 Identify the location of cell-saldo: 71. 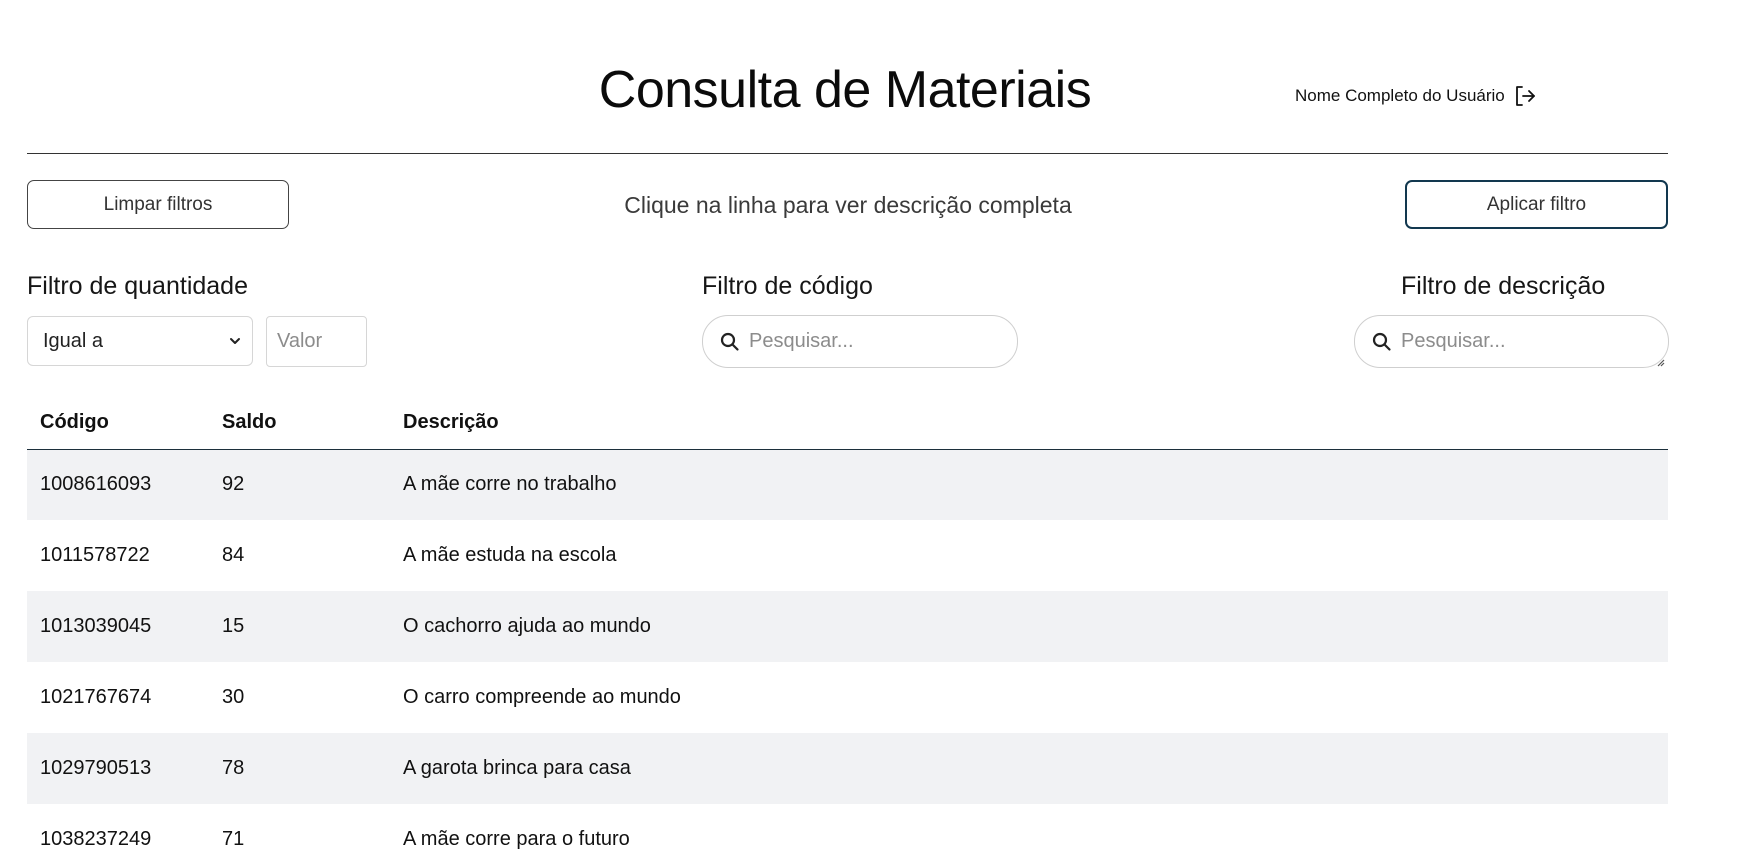
(233, 839).